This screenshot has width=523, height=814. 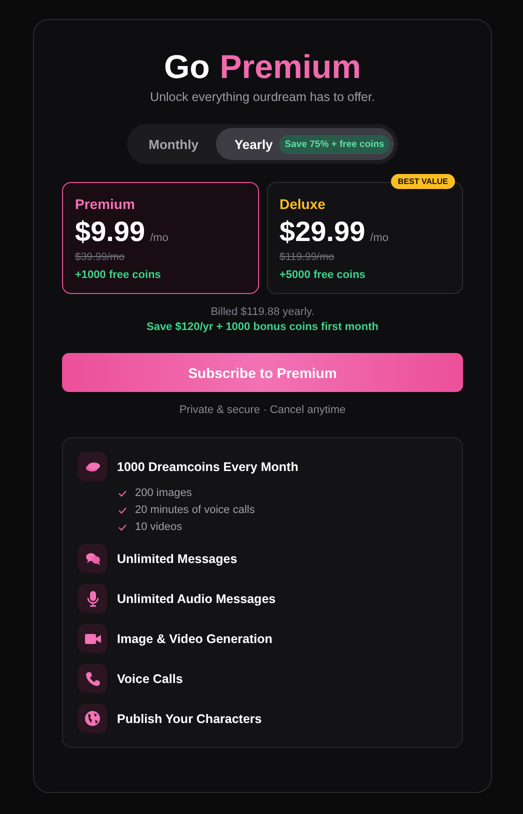 I want to click on globe-icon, so click(x=92, y=718).